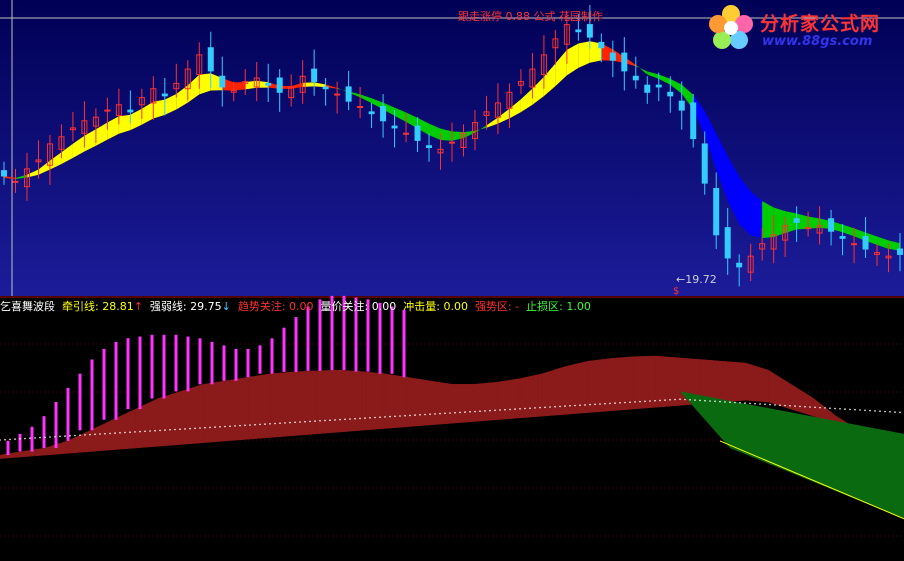  Describe the element at coordinates (517, 306) in the screenshot. I see `legend-value: -` at that location.